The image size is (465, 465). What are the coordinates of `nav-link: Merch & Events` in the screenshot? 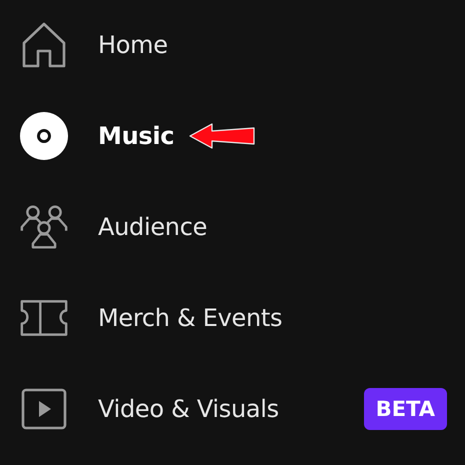 It's located at (190, 318).